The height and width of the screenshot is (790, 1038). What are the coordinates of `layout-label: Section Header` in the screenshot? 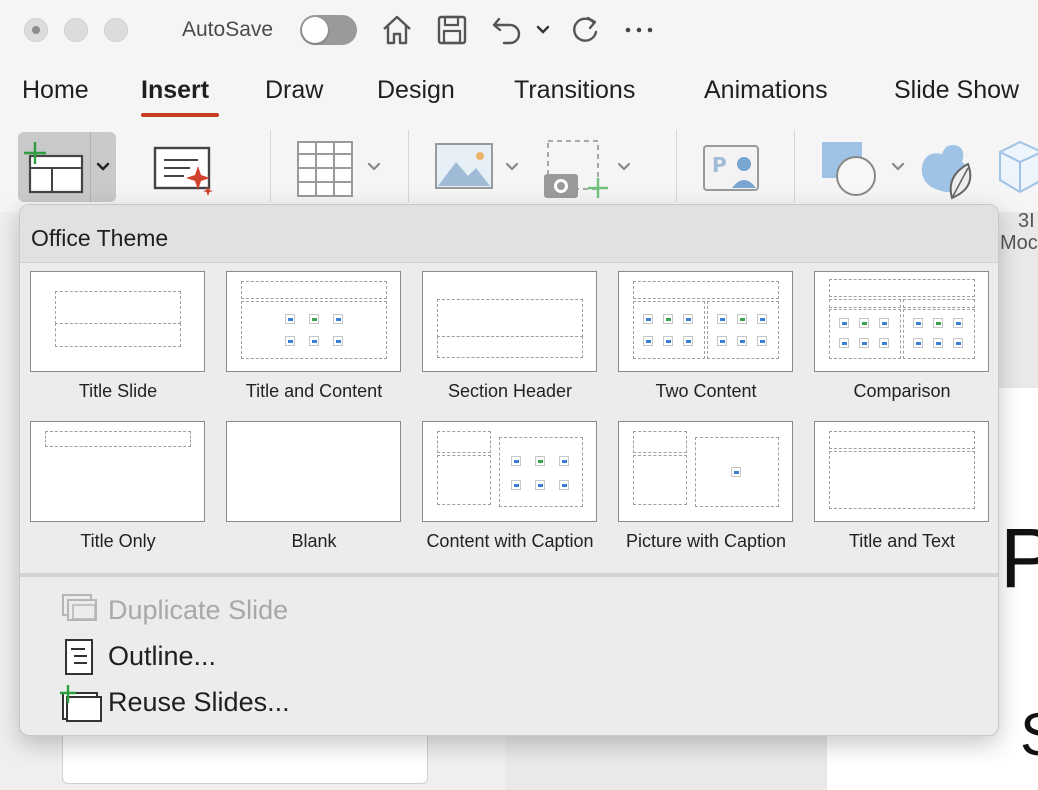 It's located at (510, 391).